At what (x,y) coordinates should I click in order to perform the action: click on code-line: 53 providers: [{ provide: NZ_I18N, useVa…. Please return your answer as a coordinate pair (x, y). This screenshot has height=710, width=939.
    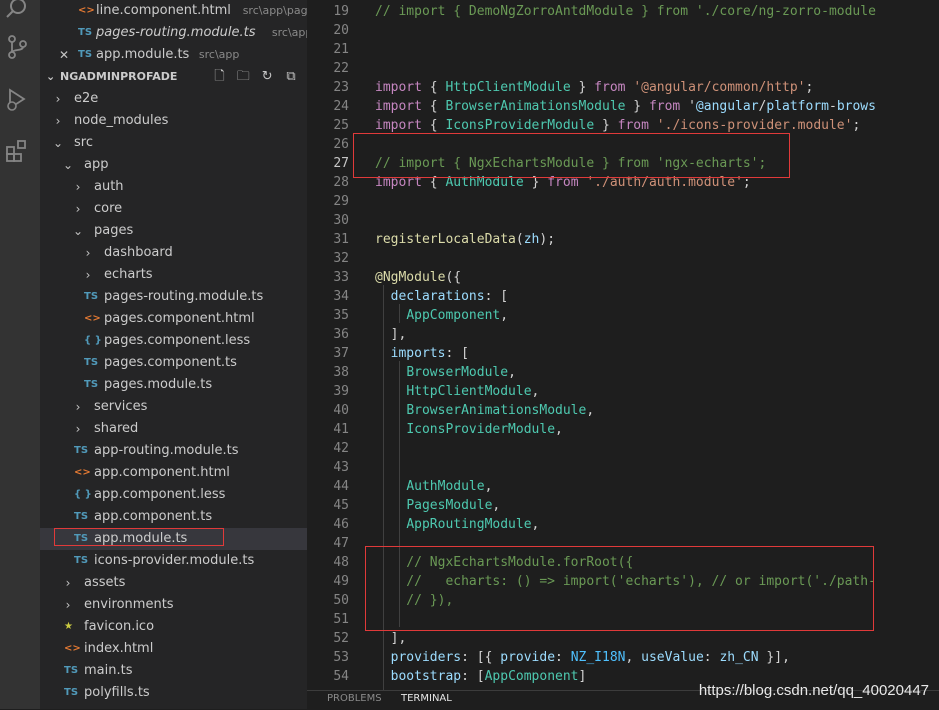
    Looking at the image, I should click on (587, 657).